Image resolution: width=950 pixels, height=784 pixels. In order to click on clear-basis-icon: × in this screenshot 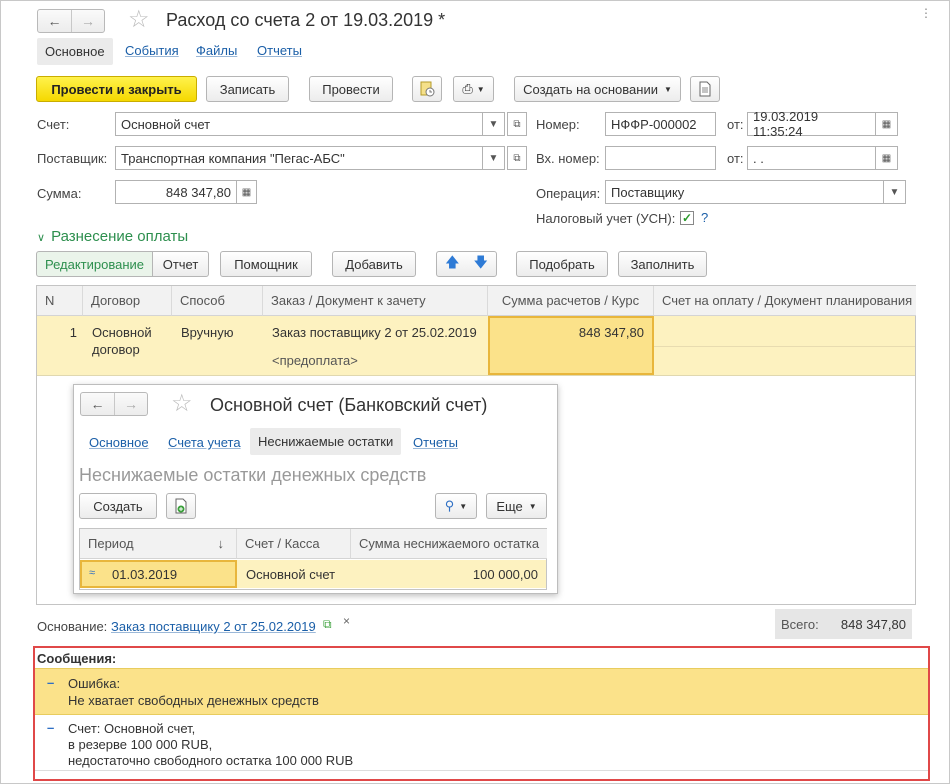, I will do `click(346, 621)`.